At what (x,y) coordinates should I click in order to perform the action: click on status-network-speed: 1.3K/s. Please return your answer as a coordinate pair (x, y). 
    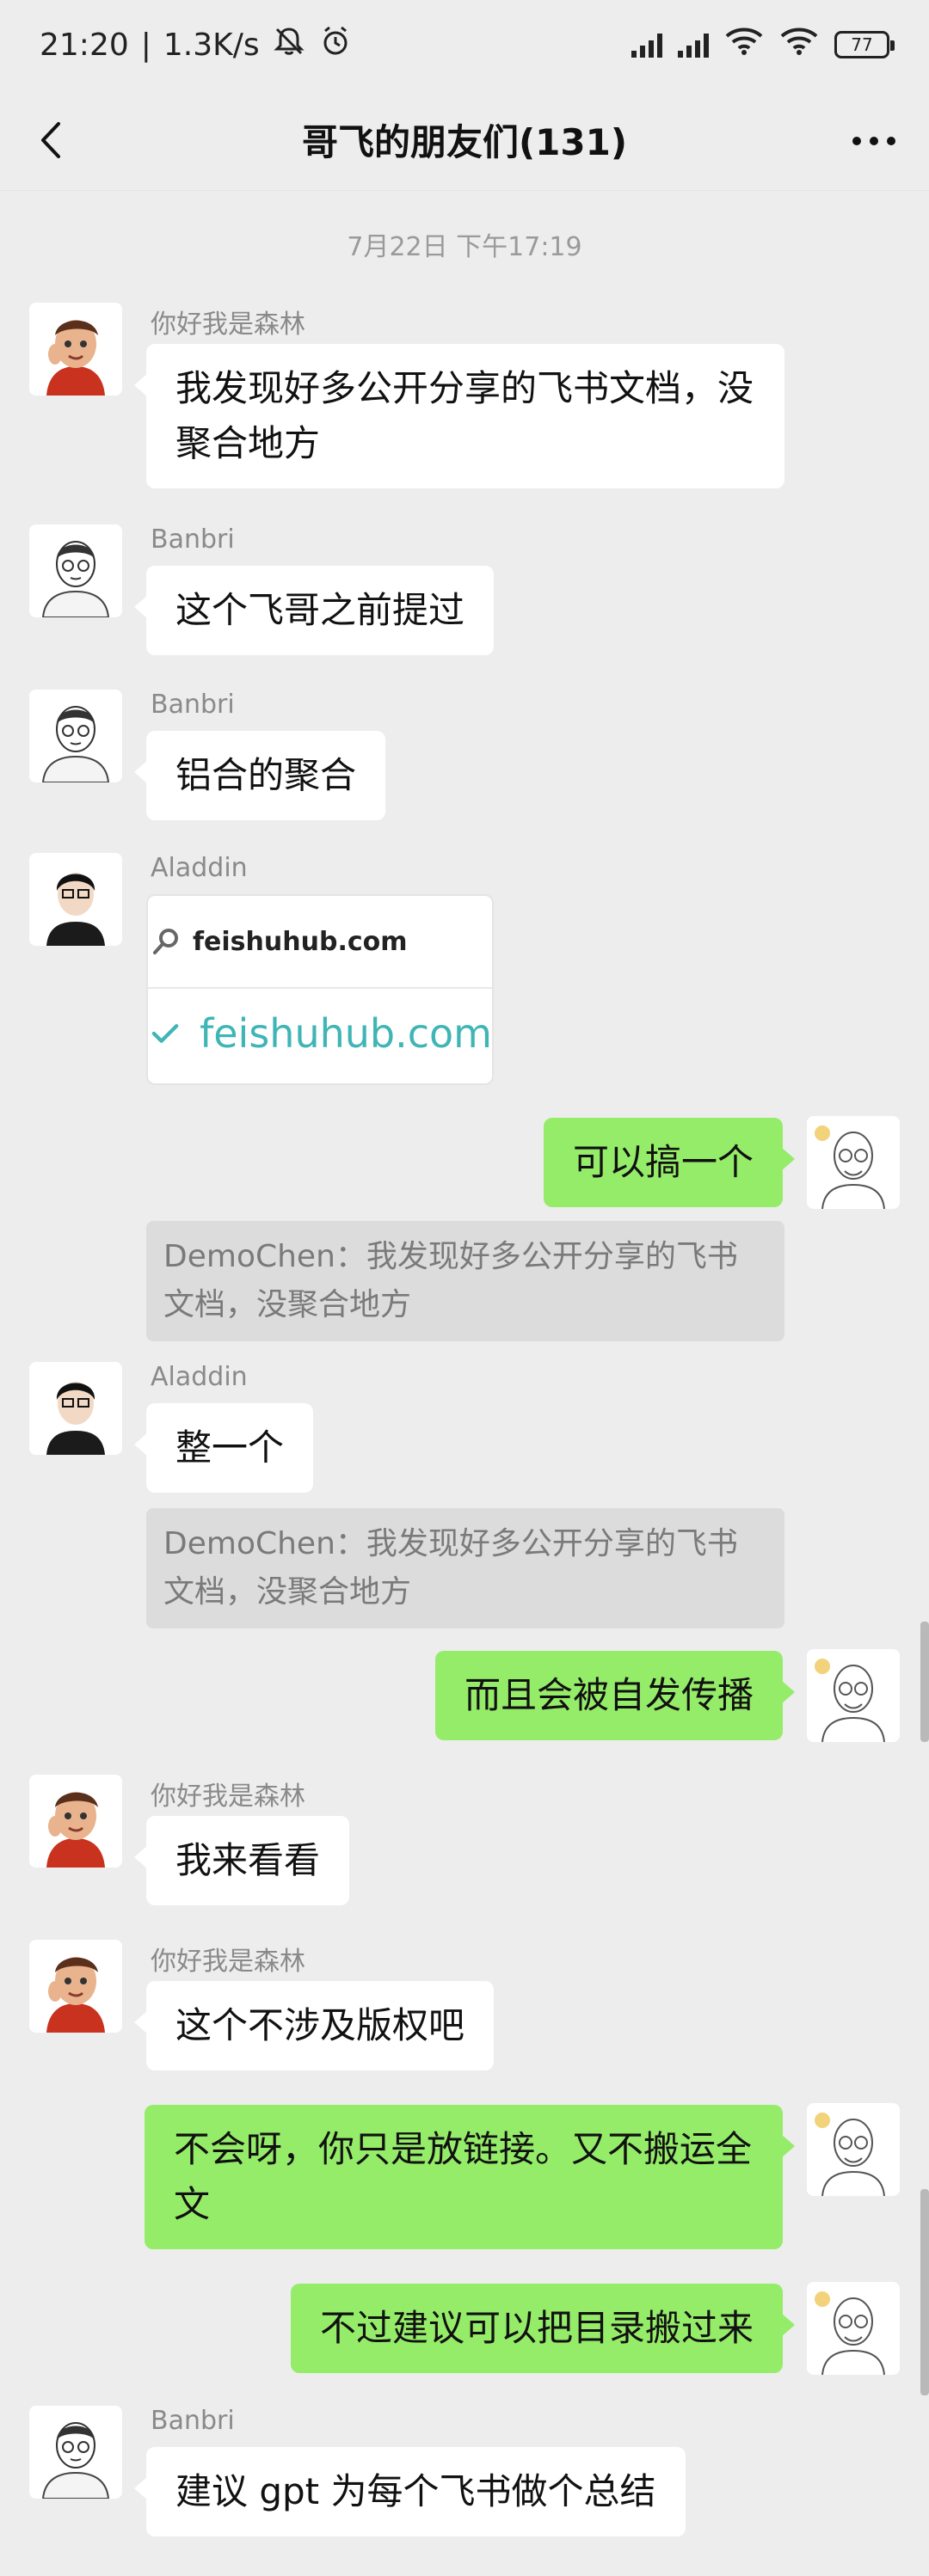
    Looking at the image, I should click on (211, 45).